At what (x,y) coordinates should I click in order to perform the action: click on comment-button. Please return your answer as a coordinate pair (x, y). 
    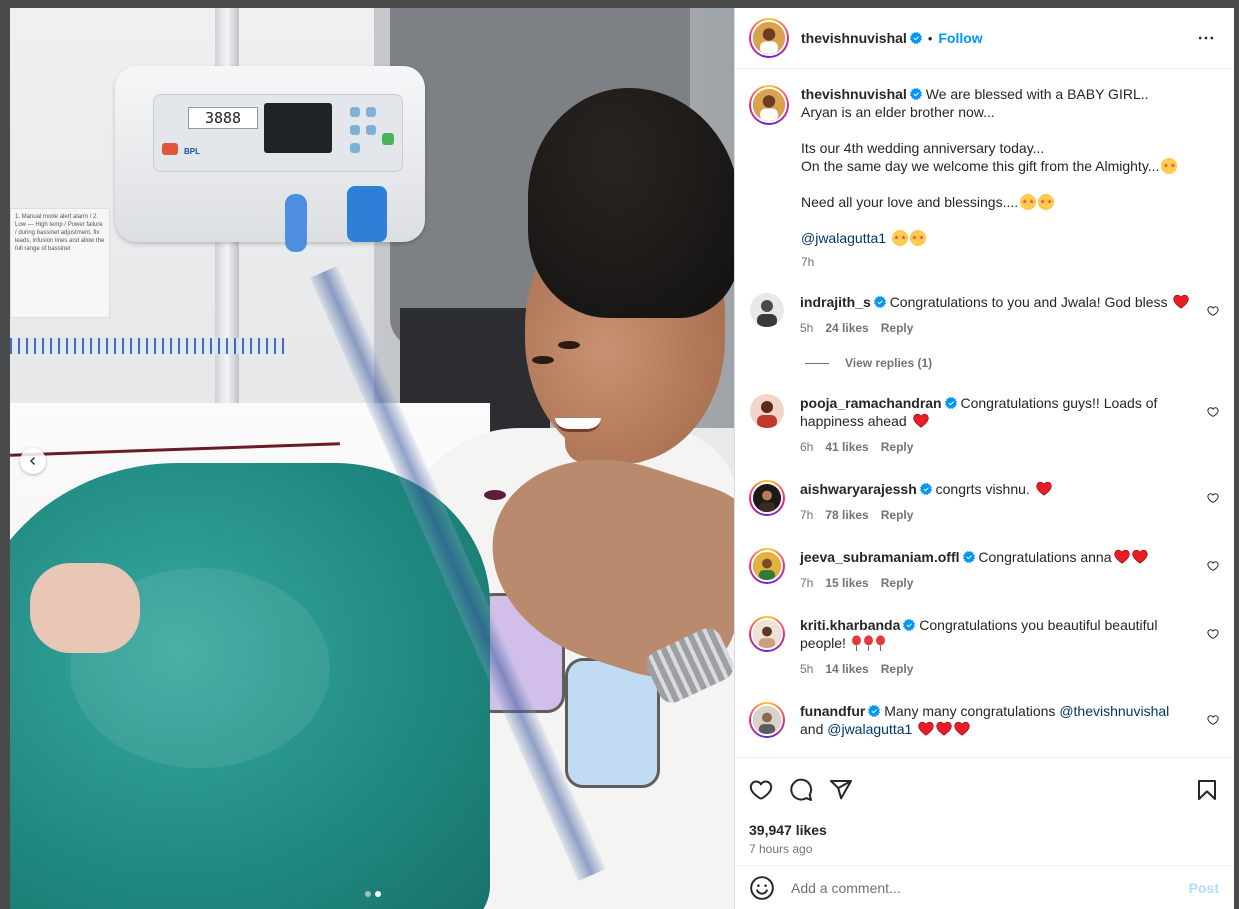
    Looking at the image, I should click on (809, 790).